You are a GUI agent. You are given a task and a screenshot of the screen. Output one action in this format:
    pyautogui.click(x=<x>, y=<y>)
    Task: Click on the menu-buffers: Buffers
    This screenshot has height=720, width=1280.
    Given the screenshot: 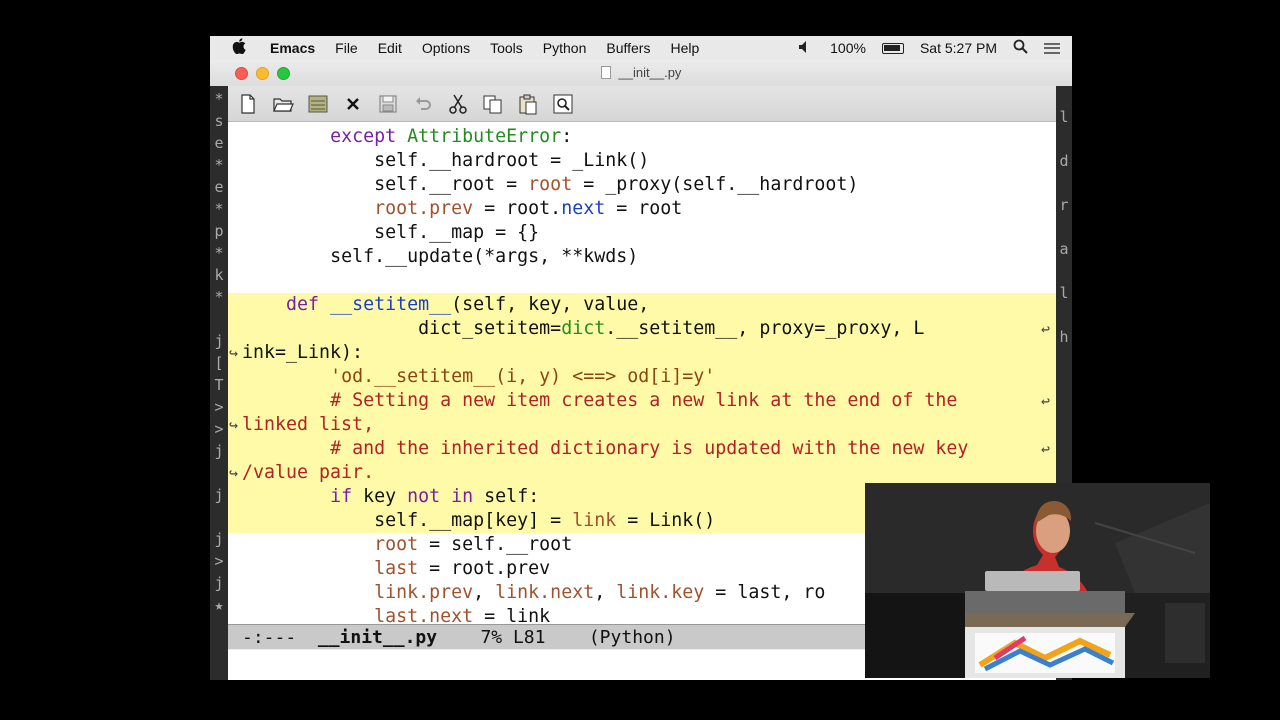 What is the action you would take?
    pyautogui.click(x=628, y=48)
    